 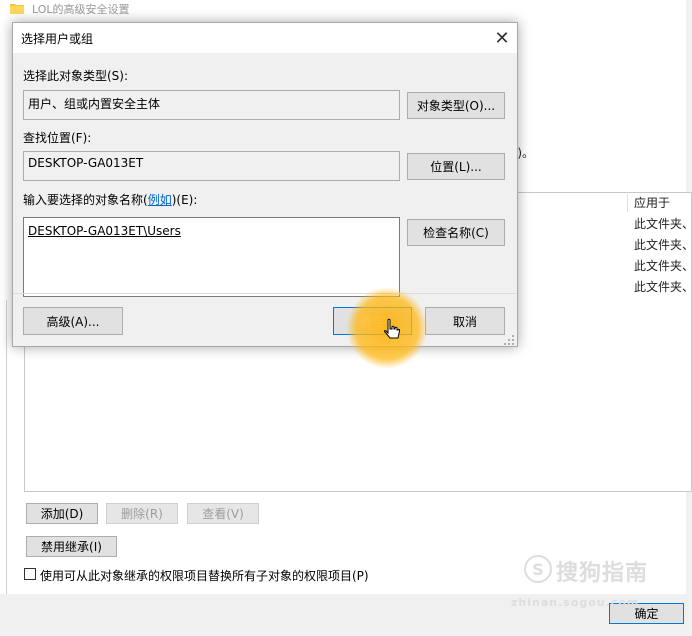 What do you see at coordinates (502, 38) in the screenshot?
I see `close-icon: ✕` at bounding box center [502, 38].